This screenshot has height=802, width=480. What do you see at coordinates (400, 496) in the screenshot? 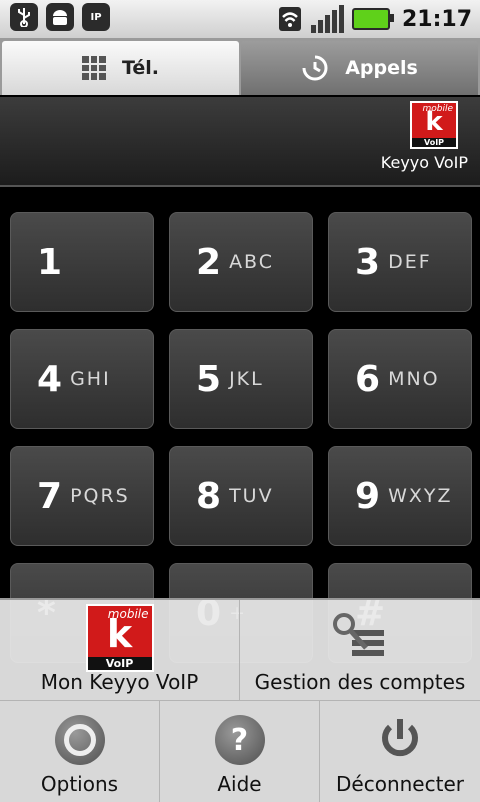
I see `key-9: 9 WXYZ` at bounding box center [400, 496].